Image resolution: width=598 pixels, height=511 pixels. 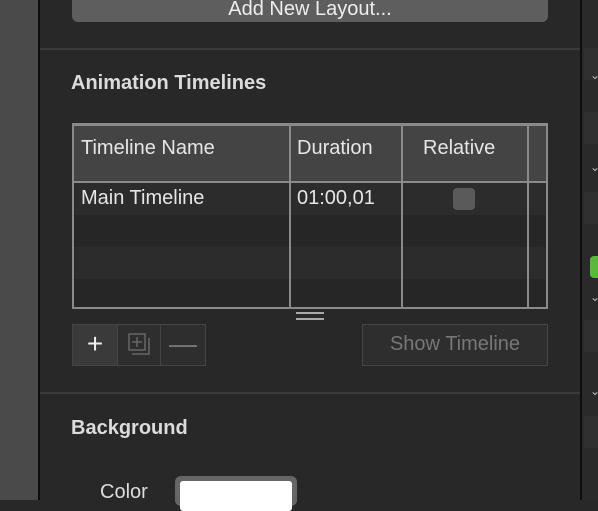 What do you see at coordinates (124, 492) in the screenshot?
I see `color-label: Color` at bounding box center [124, 492].